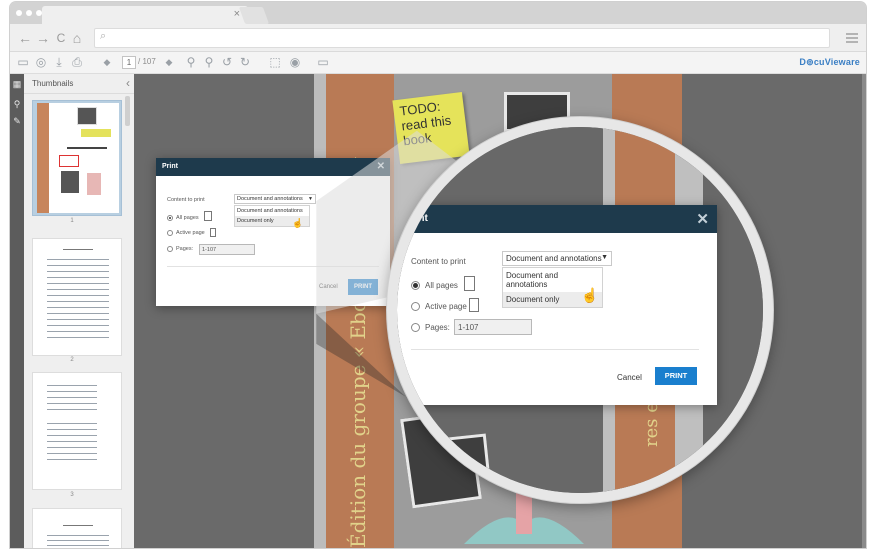 Image resolution: width=870 pixels, height=549 pixels. What do you see at coordinates (72, 495) in the screenshot?
I see `thumbnail-number: 3` at bounding box center [72, 495].